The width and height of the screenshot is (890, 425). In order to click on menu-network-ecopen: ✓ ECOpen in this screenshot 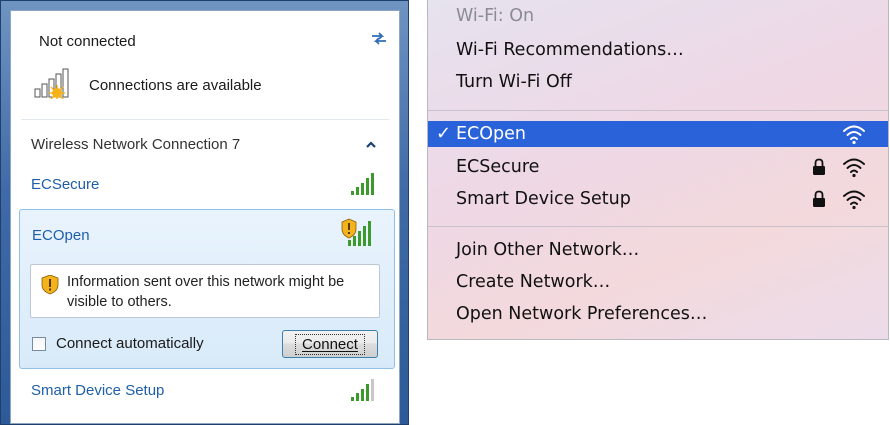, I will do `click(658, 134)`.